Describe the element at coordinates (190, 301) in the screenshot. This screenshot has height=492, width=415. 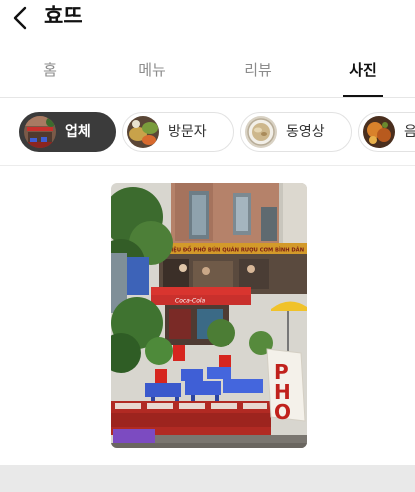
I see `awning-text: Coca-Cola` at that location.